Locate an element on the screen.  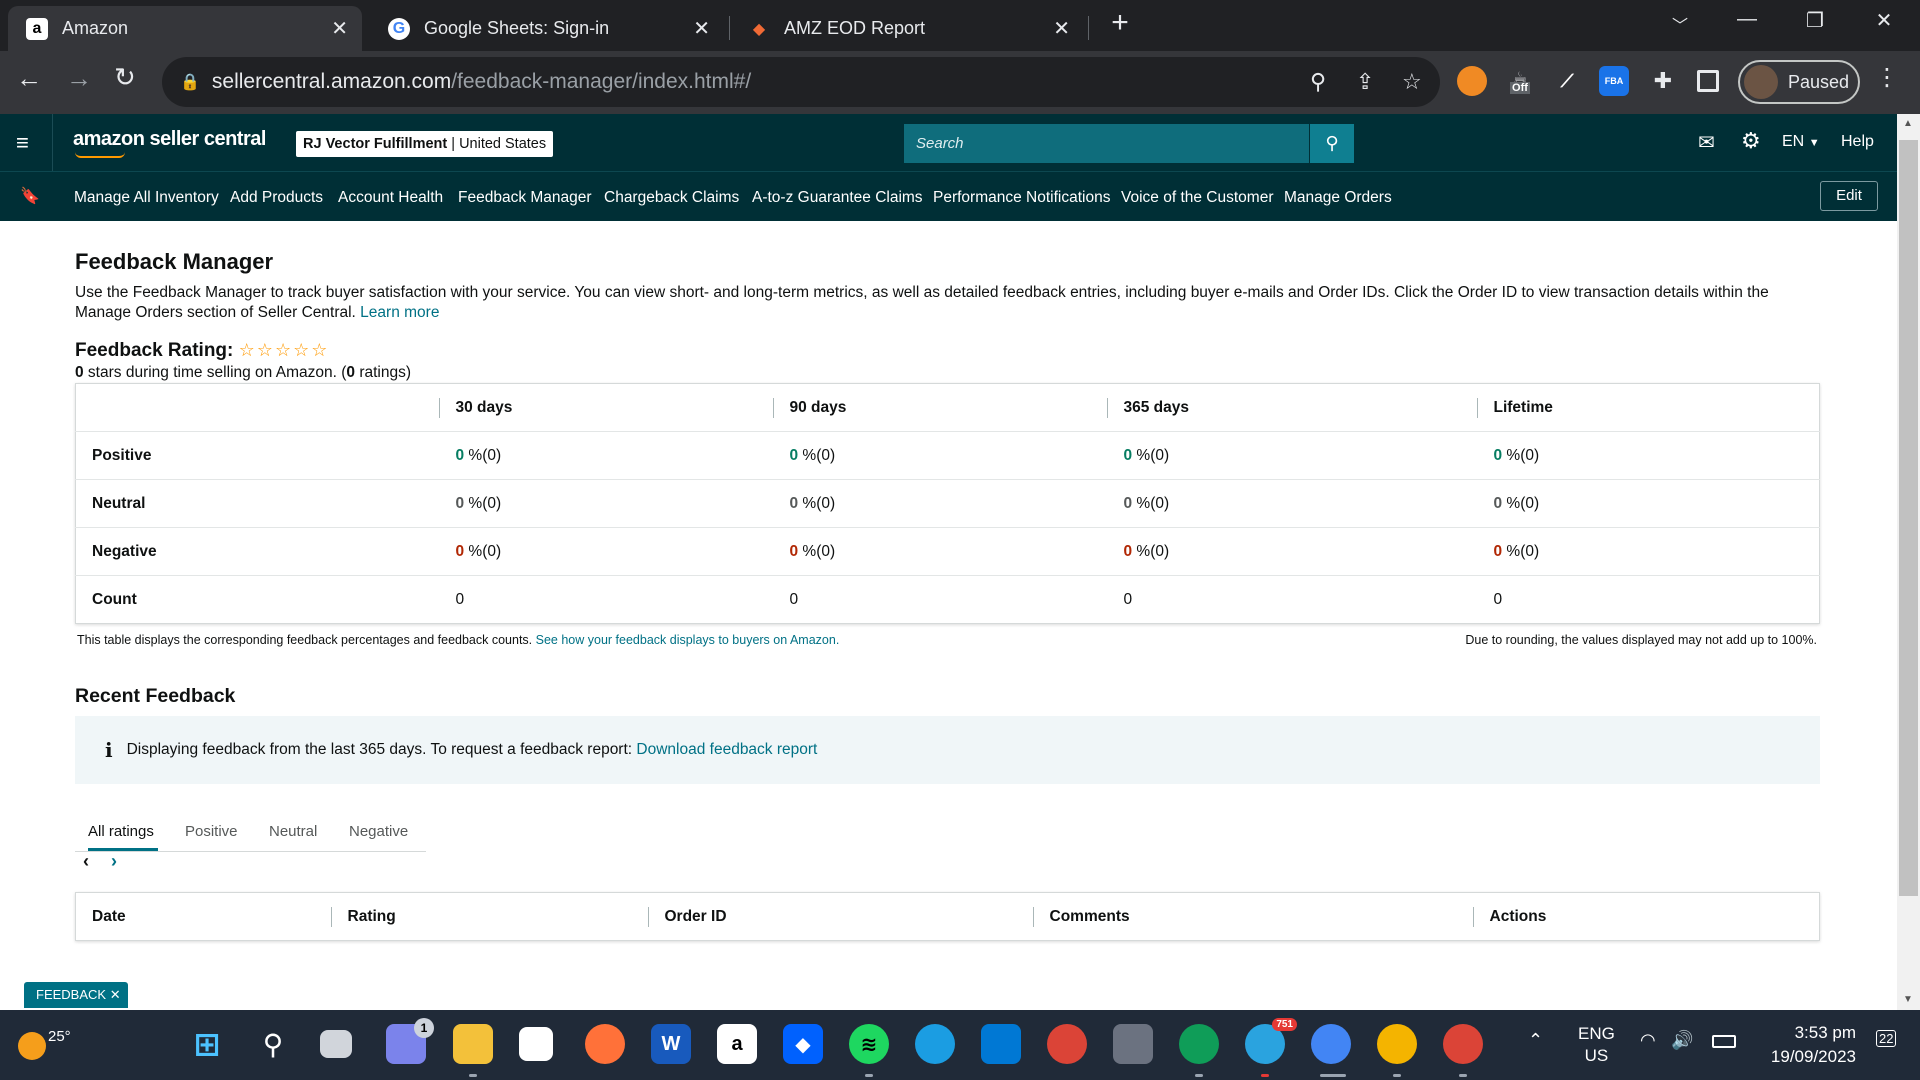
nav-add-products: Add Products is located at coordinates (276, 198).